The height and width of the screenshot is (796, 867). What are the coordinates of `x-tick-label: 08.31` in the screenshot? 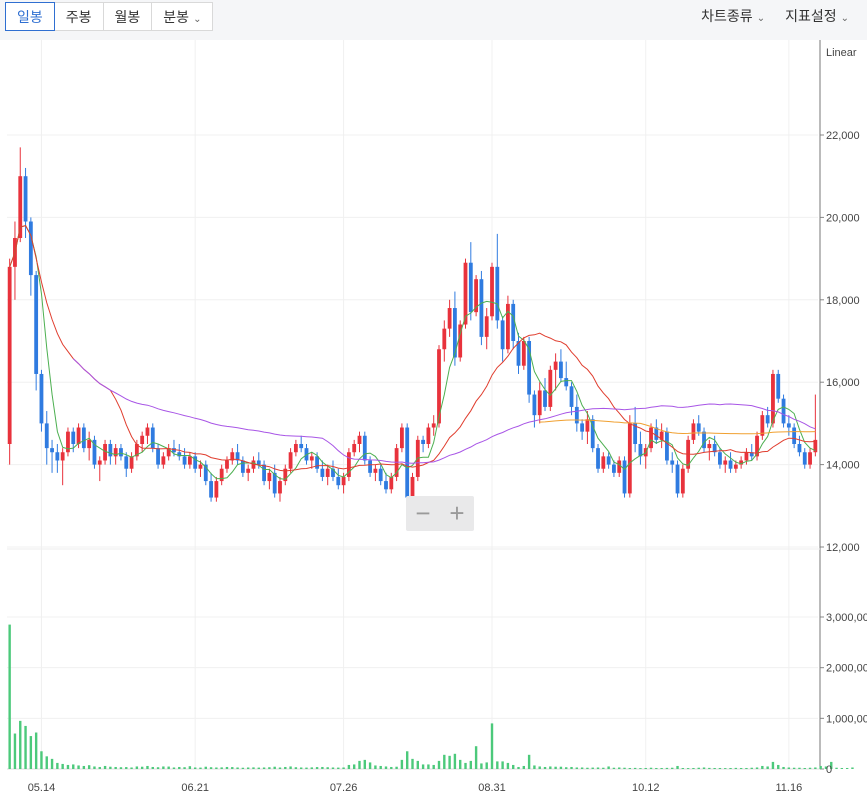 It's located at (492, 788).